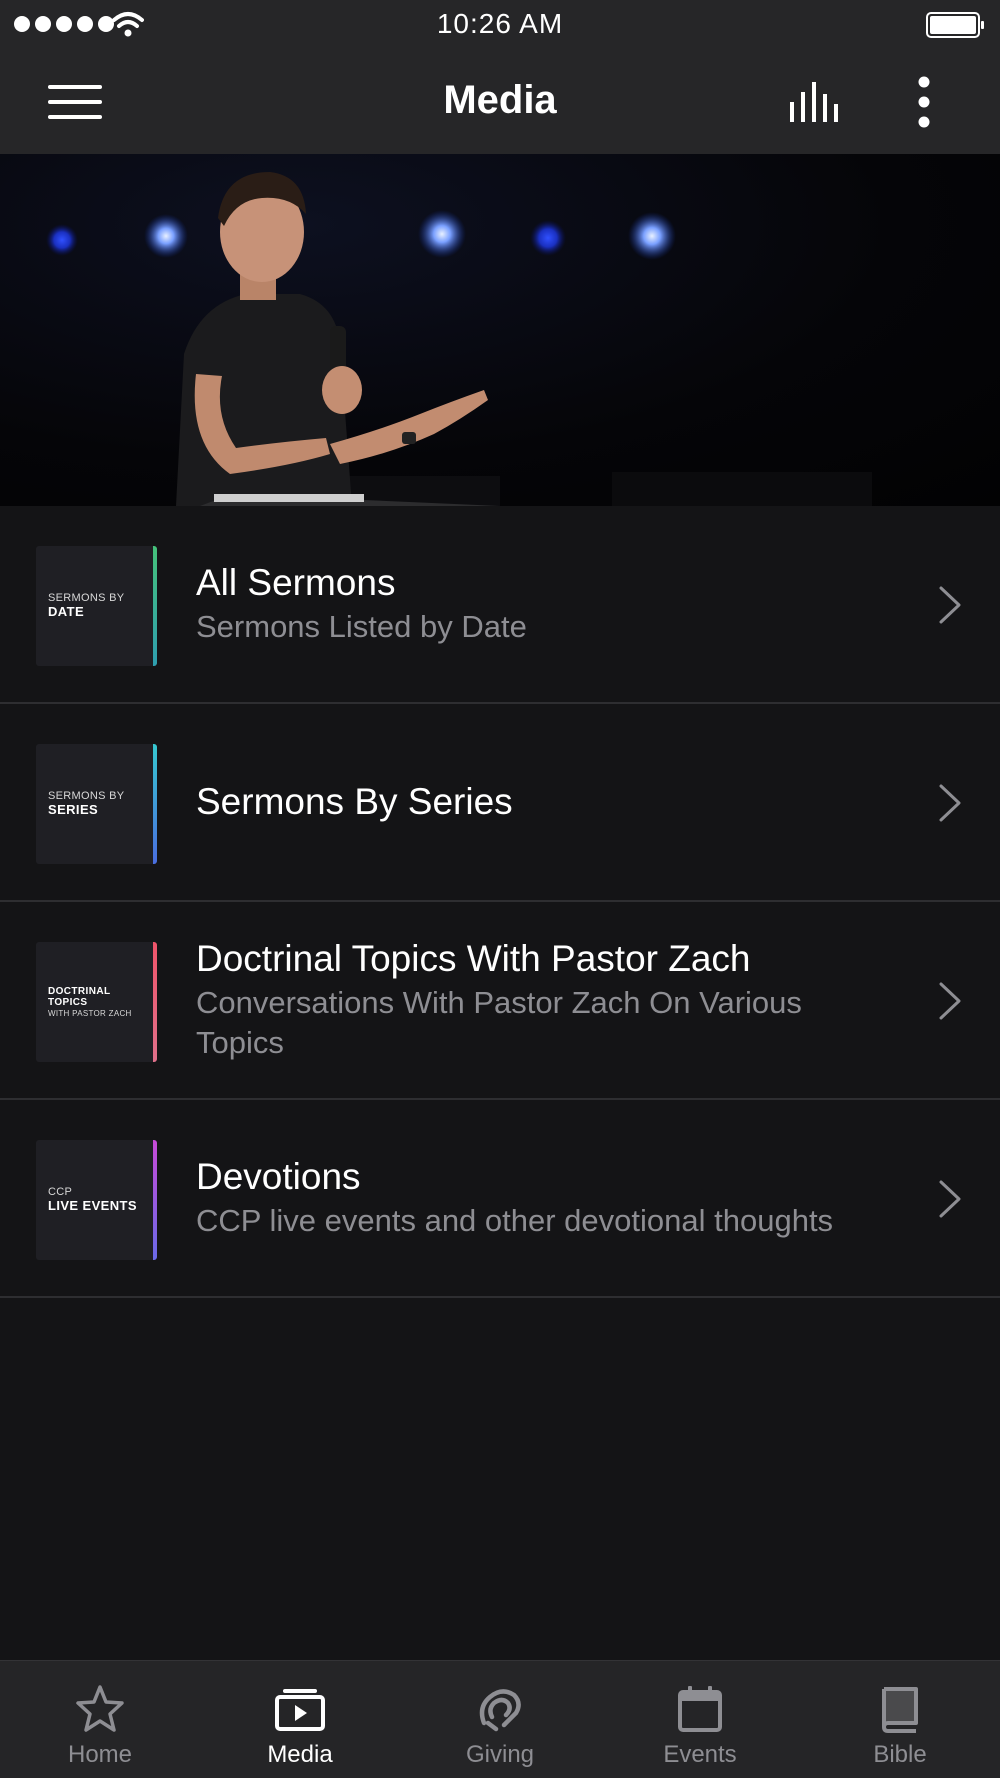  What do you see at coordinates (955, 25) in the screenshot?
I see `battery-icon` at bounding box center [955, 25].